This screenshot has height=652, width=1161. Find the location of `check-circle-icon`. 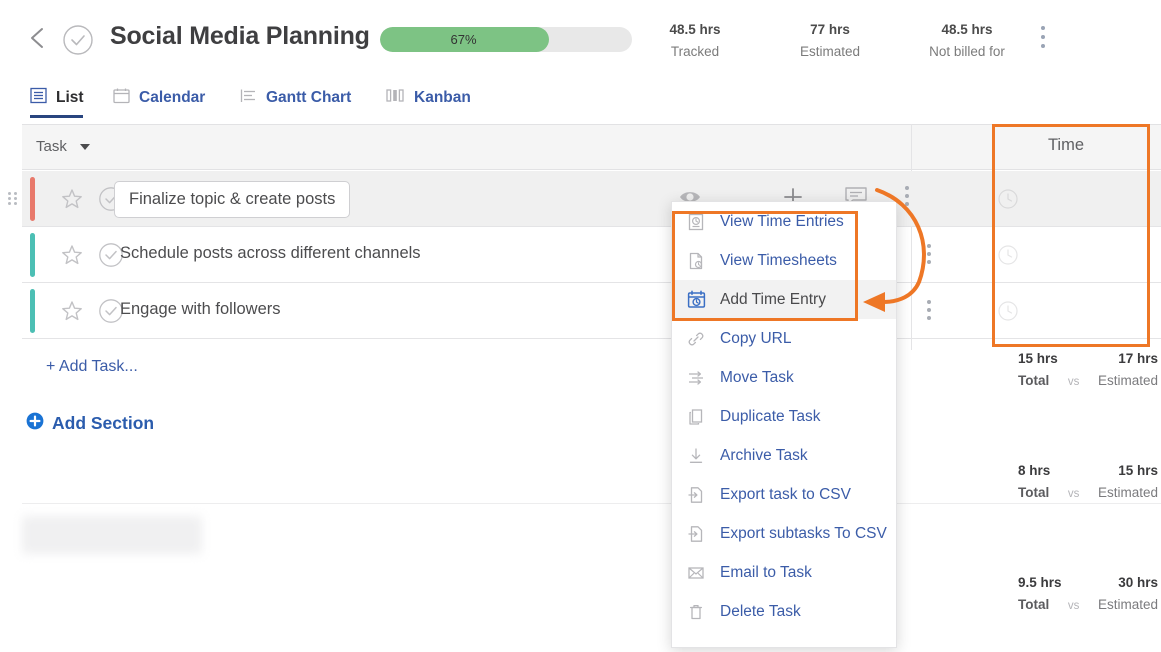

check-circle-icon is located at coordinates (78, 40).